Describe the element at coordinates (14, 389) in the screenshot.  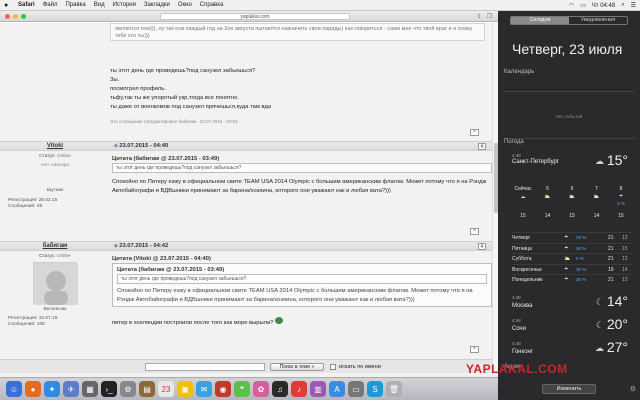
I see `finder-icon: ☺` at that location.